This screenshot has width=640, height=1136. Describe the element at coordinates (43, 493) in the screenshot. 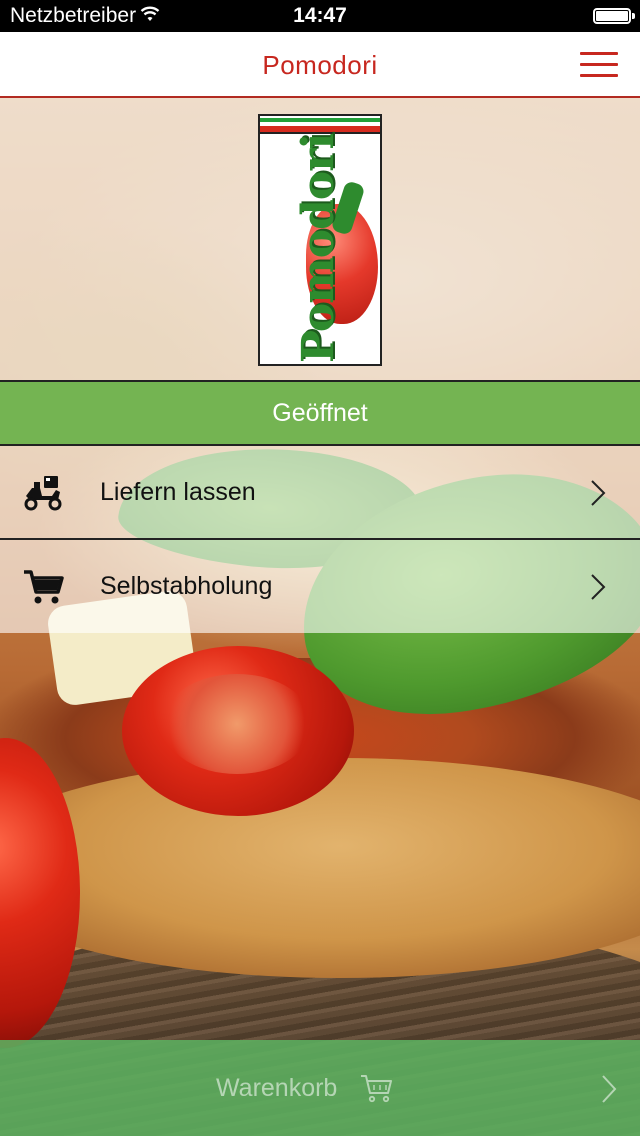

I see `delivery-scooter-icon` at that location.